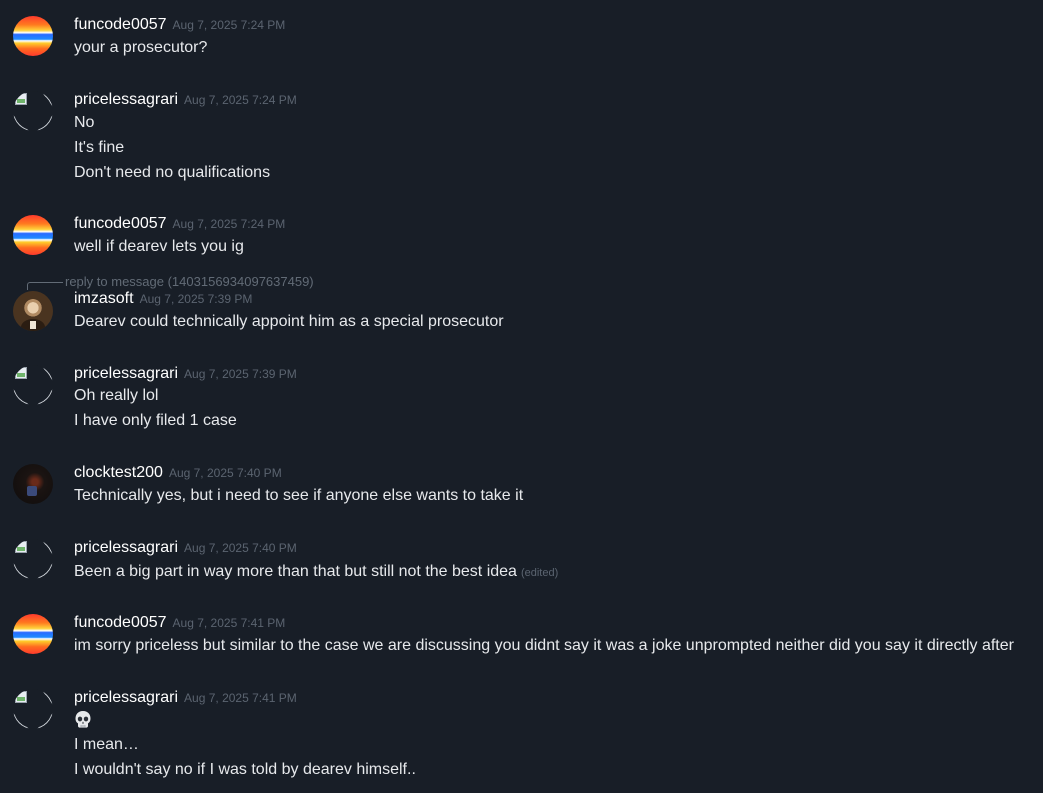 The height and width of the screenshot is (793, 1043). Describe the element at coordinates (45, 286) in the screenshot. I see `reply-spine-icon` at that location.